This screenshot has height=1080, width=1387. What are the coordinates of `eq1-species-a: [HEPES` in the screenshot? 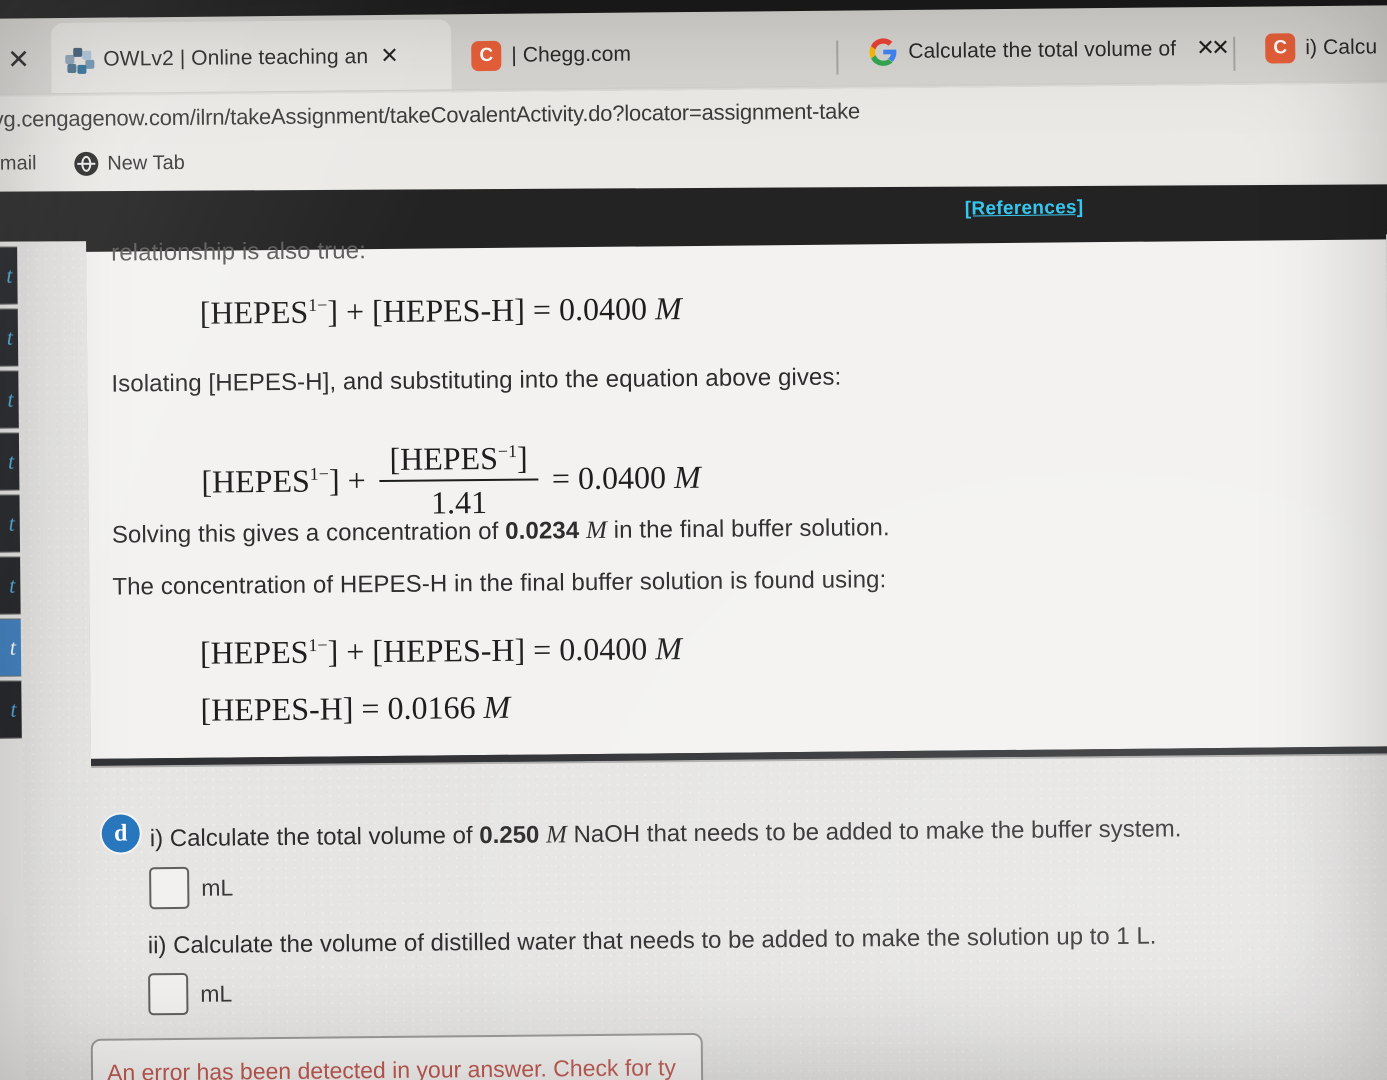 It's located at (254, 312).